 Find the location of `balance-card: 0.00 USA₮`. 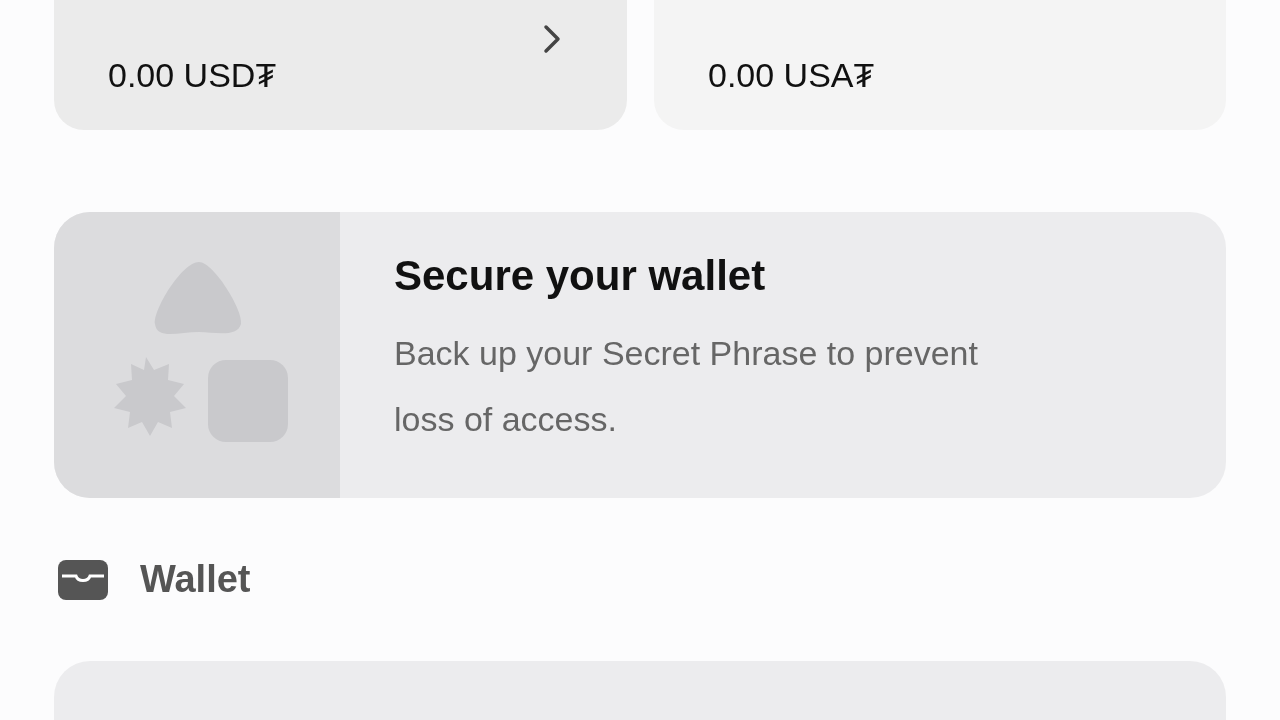

balance-card: 0.00 USA₮ is located at coordinates (940, 65).